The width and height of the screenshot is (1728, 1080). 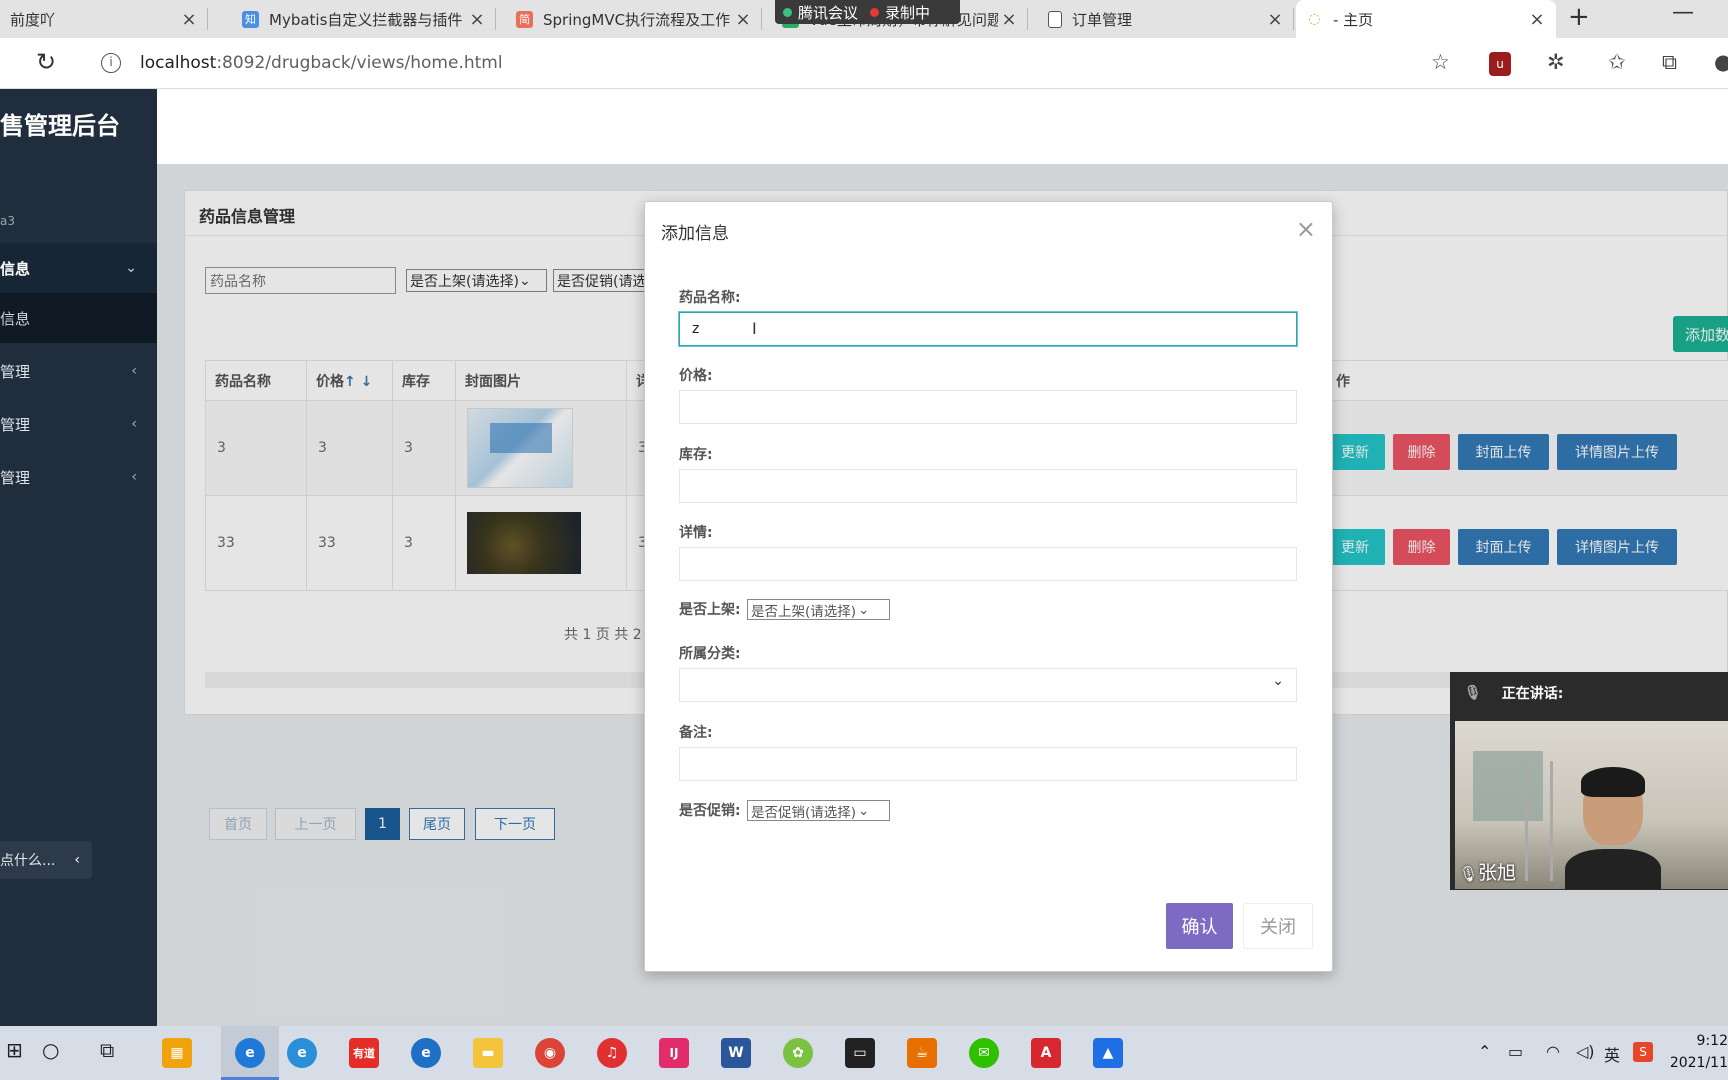 What do you see at coordinates (33, 19) in the screenshot?
I see `tab-title: 前度吖` at bounding box center [33, 19].